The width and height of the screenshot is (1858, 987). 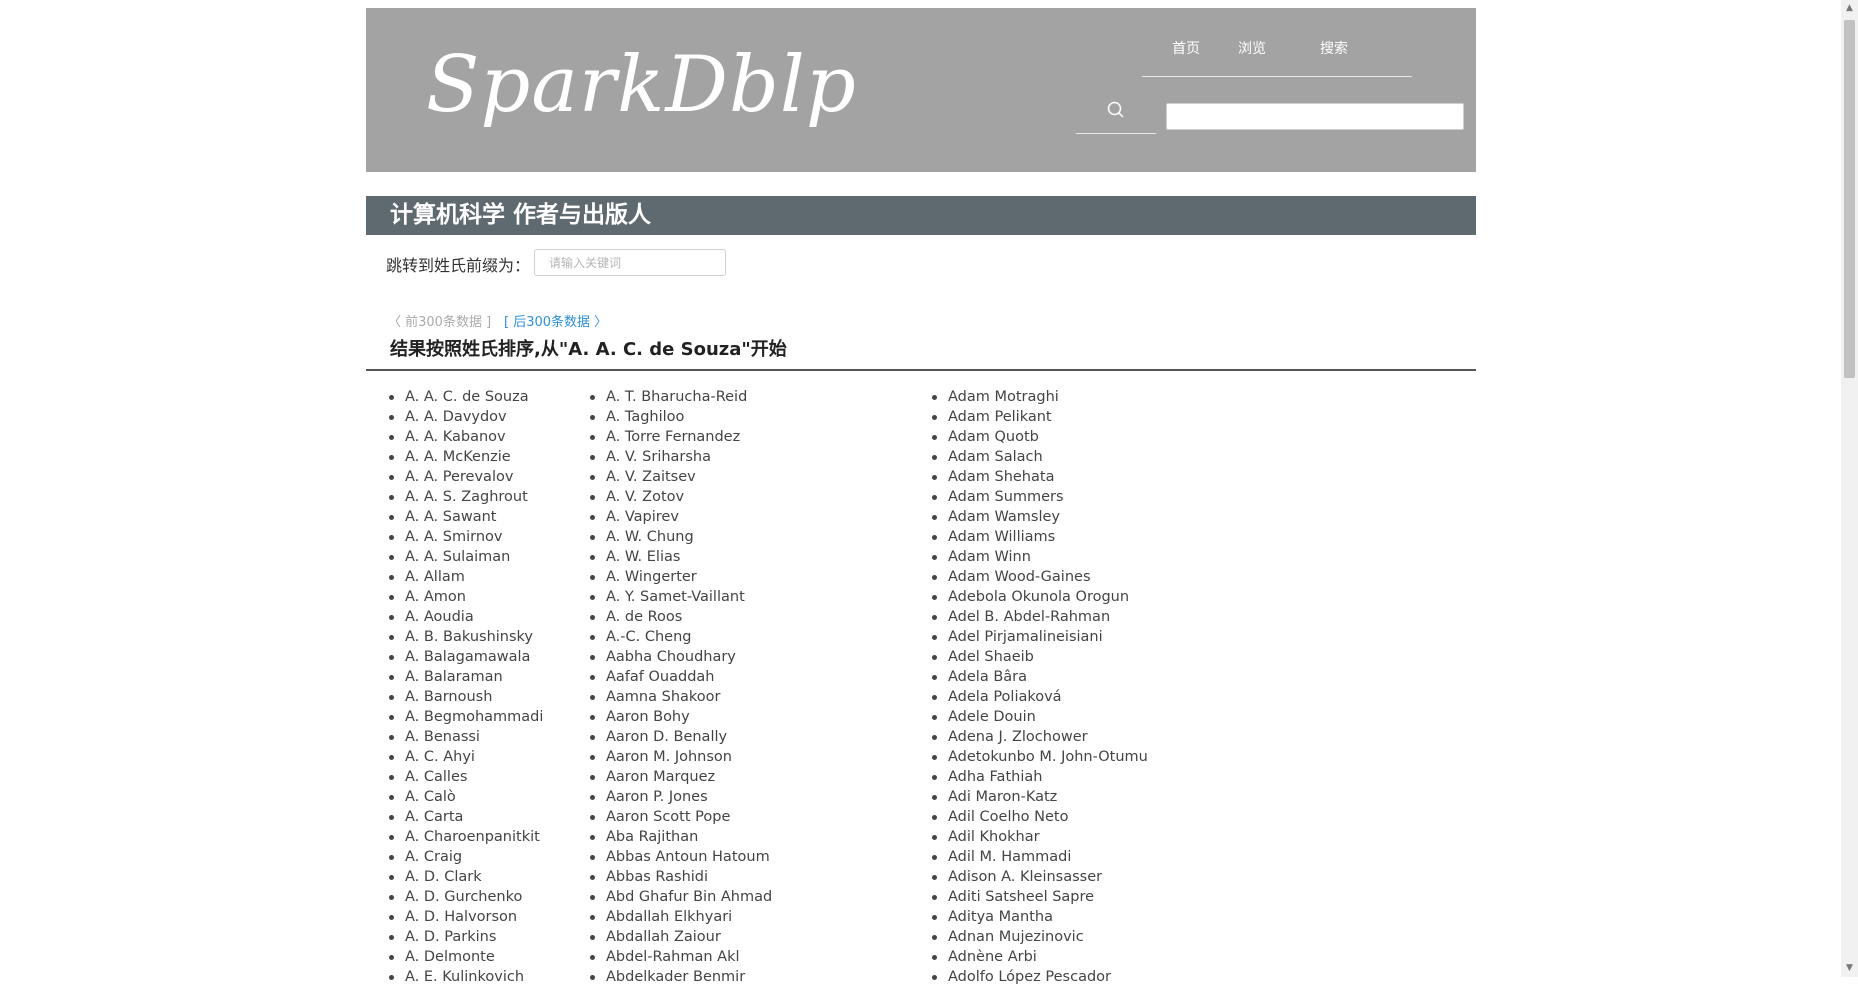 What do you see at coordinates (681, 457) in the screenshot?
I see `author-link: A. V. Sriharsha` at bounding box center [681, 457].